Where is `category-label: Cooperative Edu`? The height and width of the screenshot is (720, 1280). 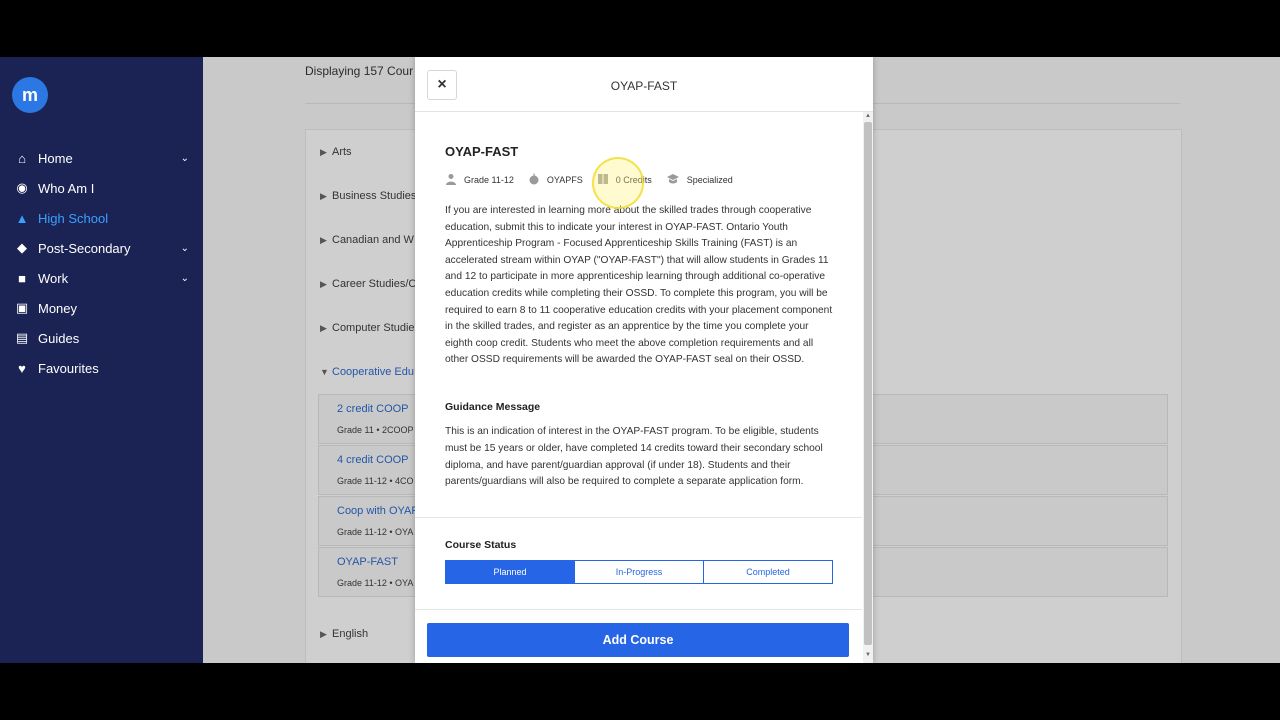
category-label: Cooperative Edu is located at coordinates (373, 372).